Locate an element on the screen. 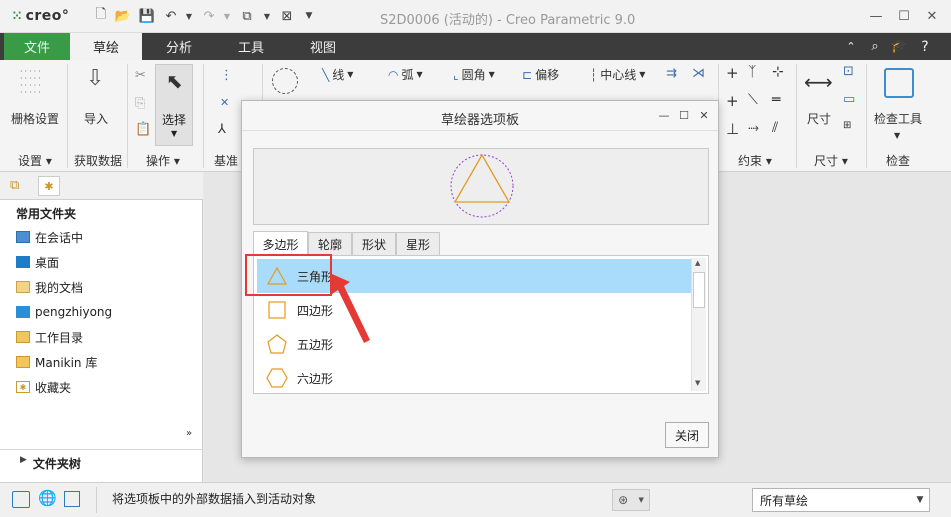  find-button: ⊛ ▼ is located at coordinates (631, 500).